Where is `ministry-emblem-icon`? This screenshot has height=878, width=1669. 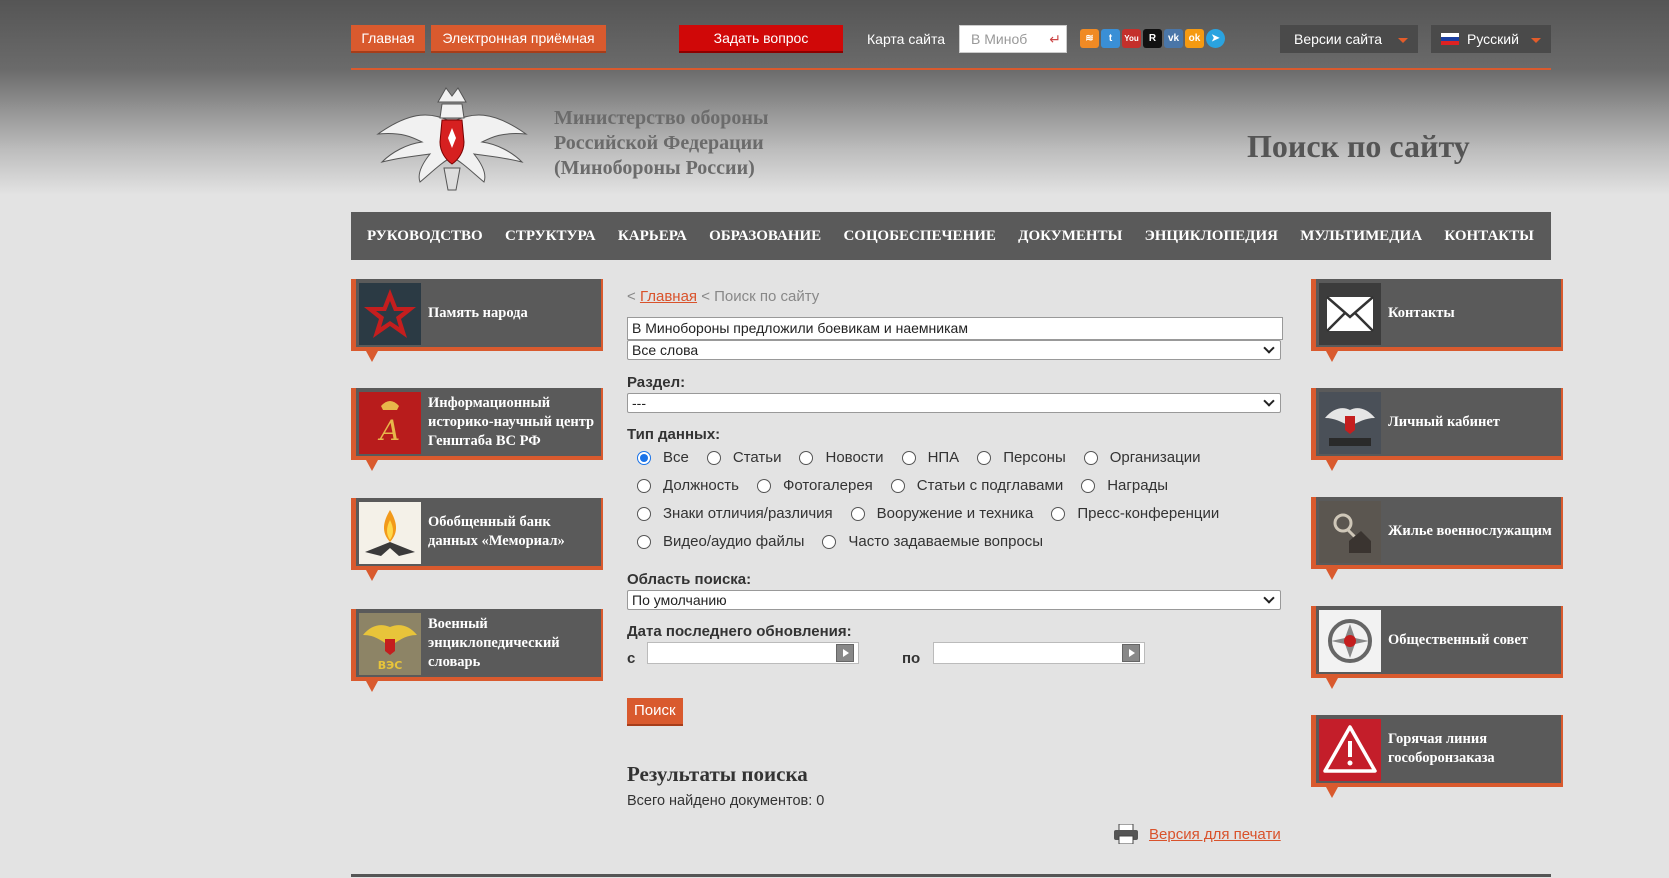 ministry-emblem-icon is located at coordinates (452, 138).